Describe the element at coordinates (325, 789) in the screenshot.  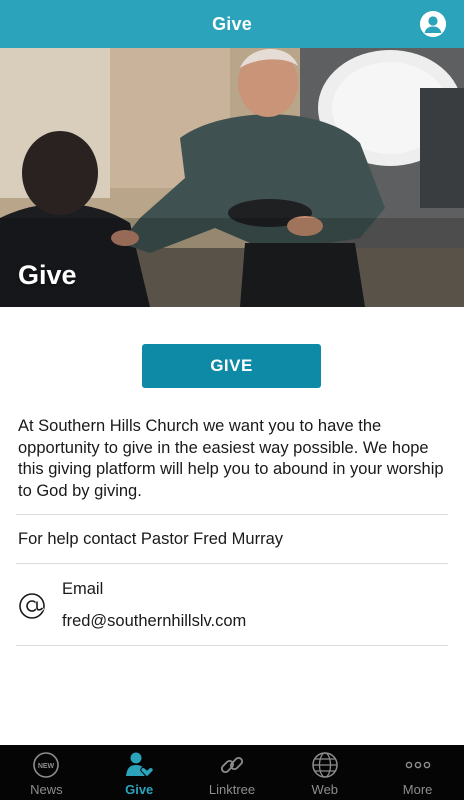
I see `tab-label: Web` at that location.